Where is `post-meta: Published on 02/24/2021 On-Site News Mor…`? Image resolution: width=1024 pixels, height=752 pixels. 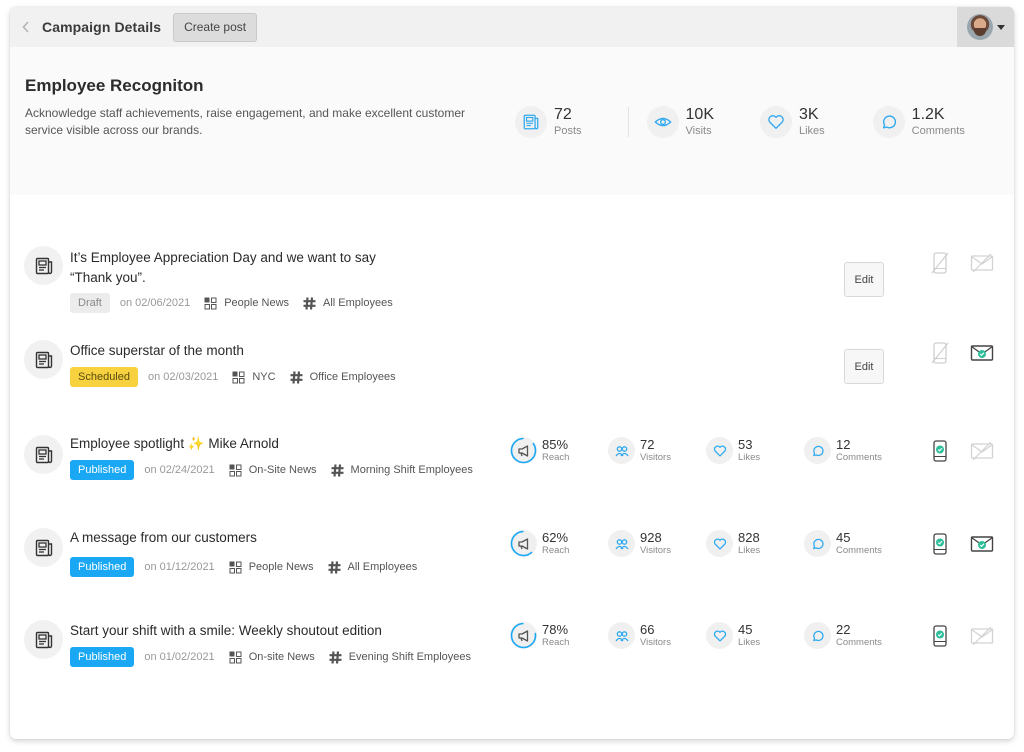
post-meta: Published on 02/24/2021 On-Site News Mor… is located at coordinates (271, 470).